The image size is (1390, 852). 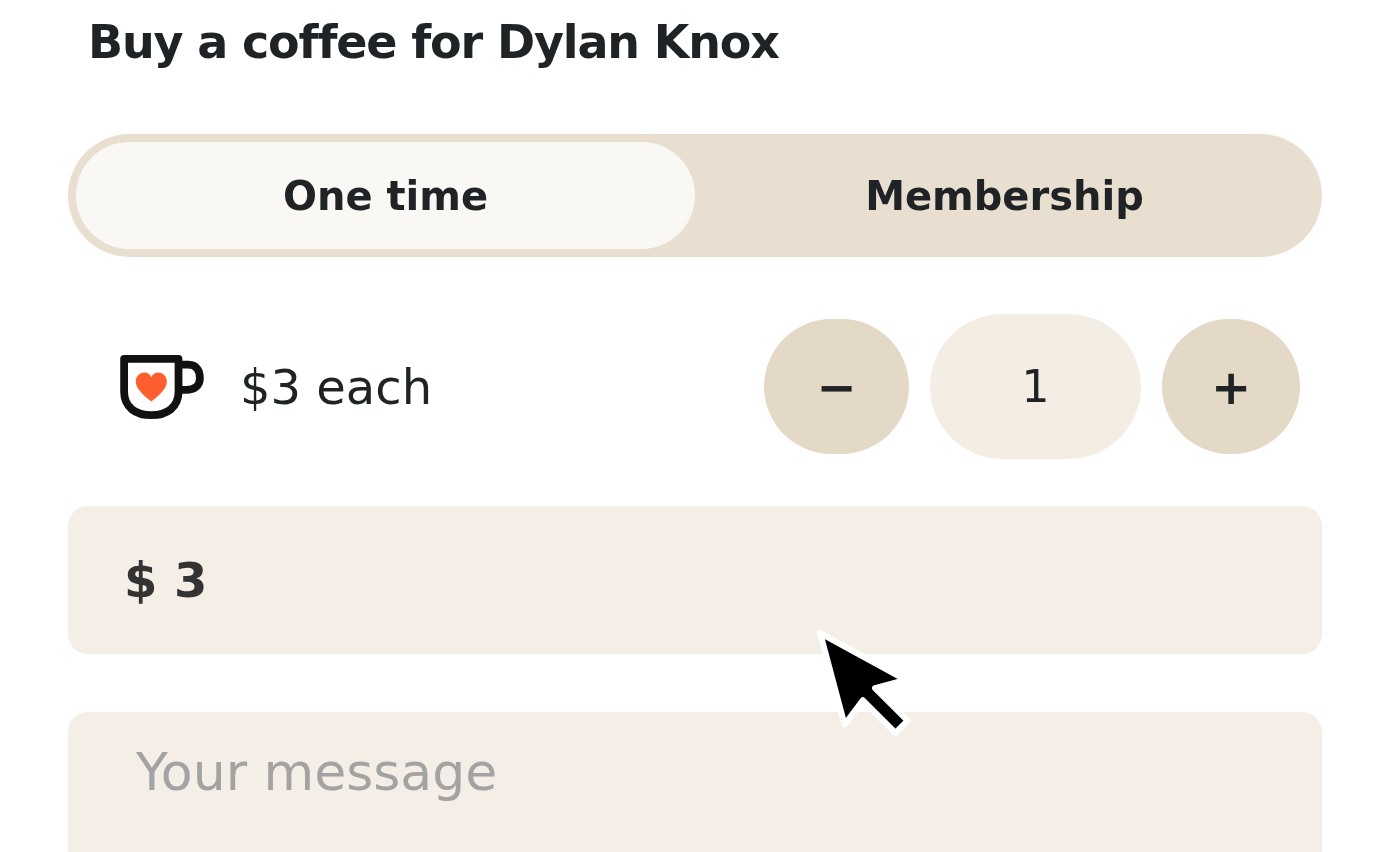 What do you see at coordinates (1035, 386) in the screenshot?
I see `quantity-field: 1` at bounding box center [1035, 386].